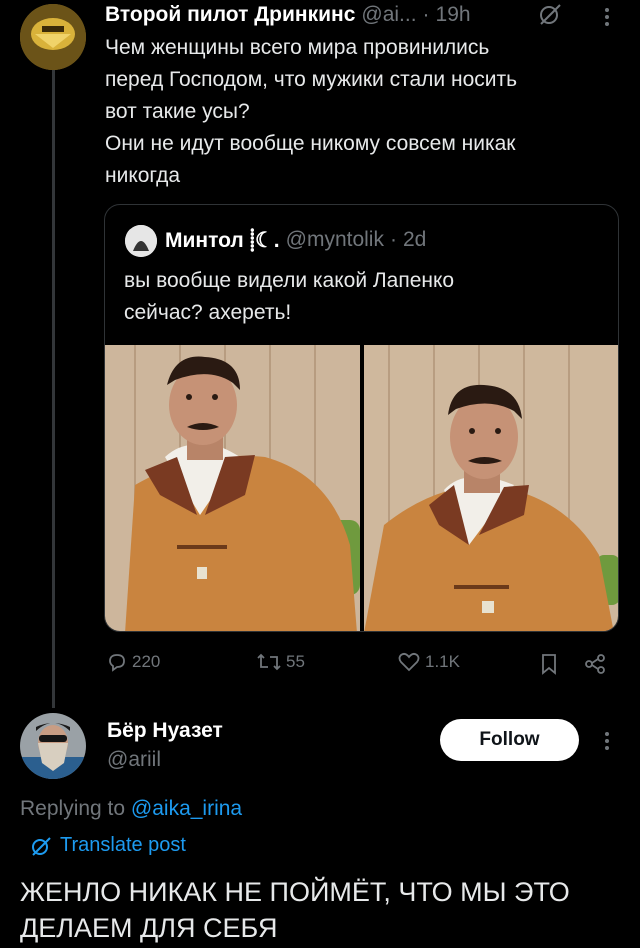 This screenshot has height=948, width=640. Describe the element at coordinates (177, 111) in the screenshot. I see `tweet-text-line: вот такие усы?` at that location.